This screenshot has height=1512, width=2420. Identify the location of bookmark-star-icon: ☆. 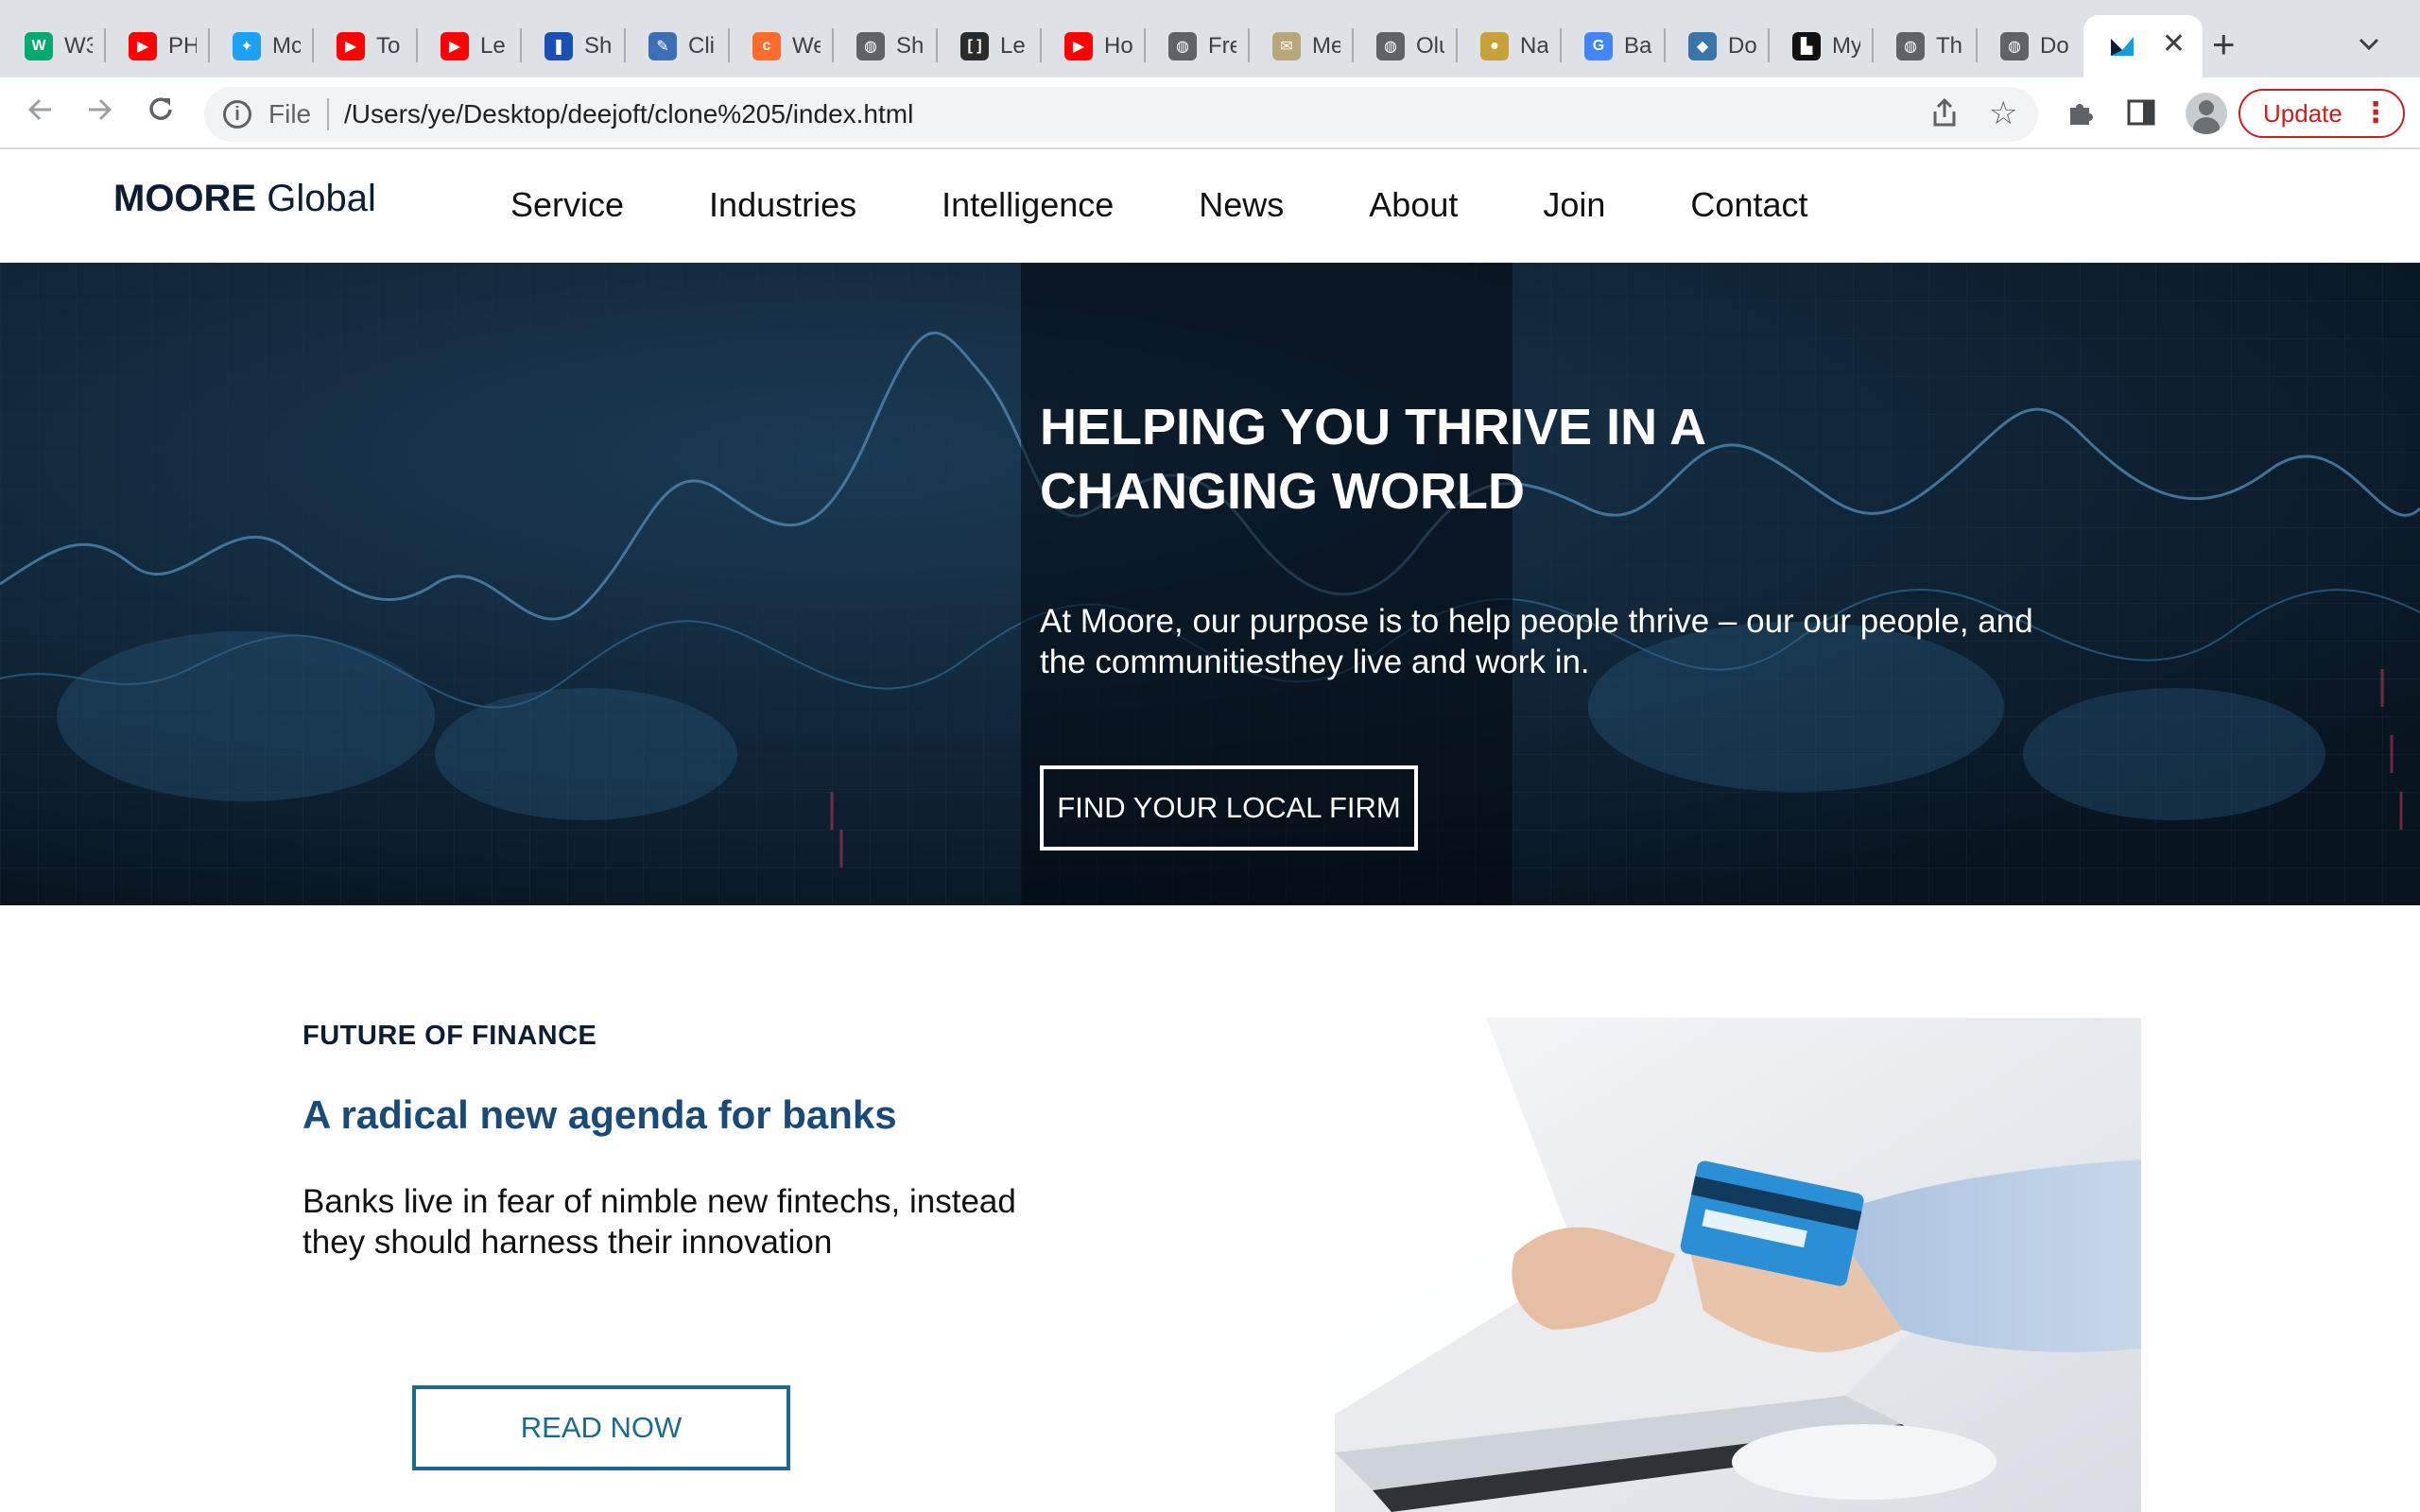
(2003, 113).